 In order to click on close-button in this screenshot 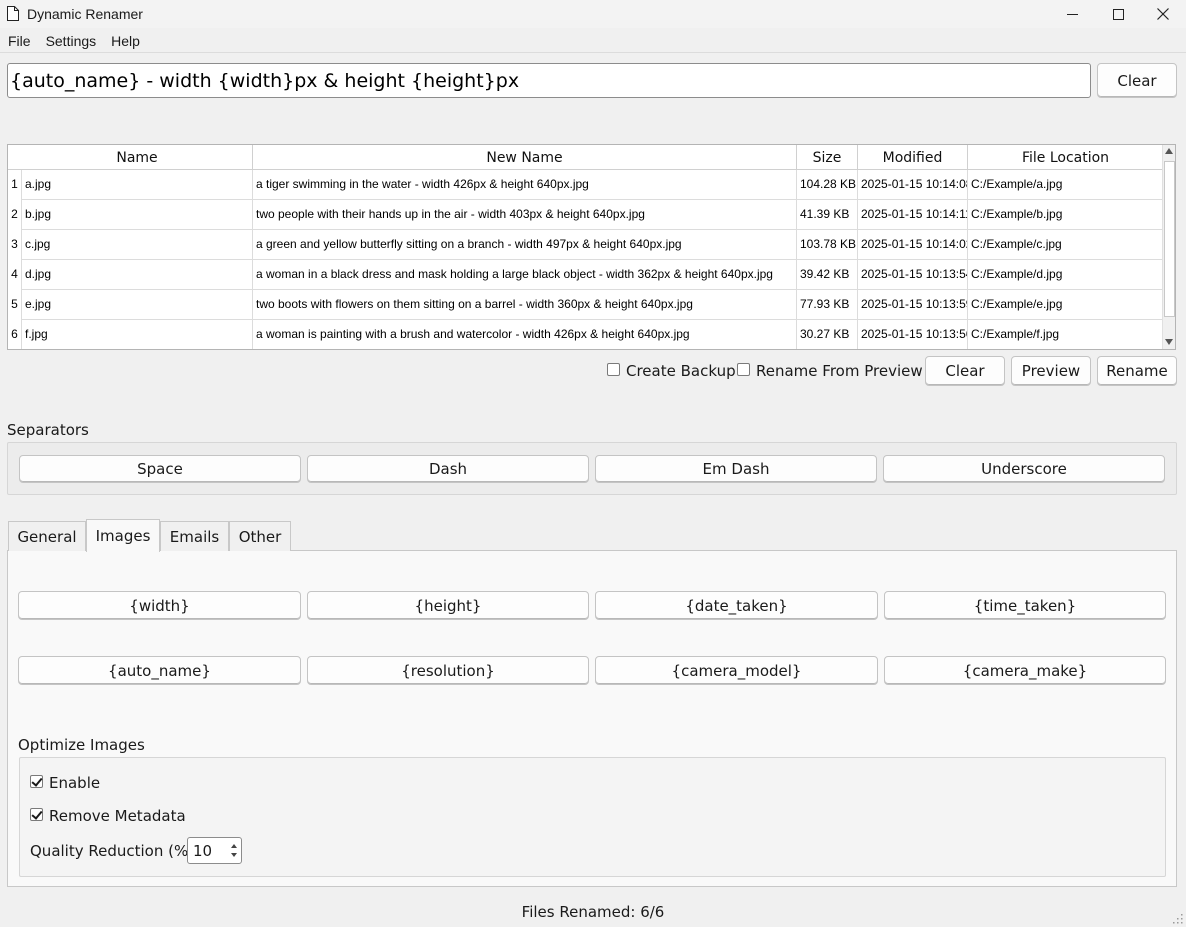, I will do `click(1163, 14)`.